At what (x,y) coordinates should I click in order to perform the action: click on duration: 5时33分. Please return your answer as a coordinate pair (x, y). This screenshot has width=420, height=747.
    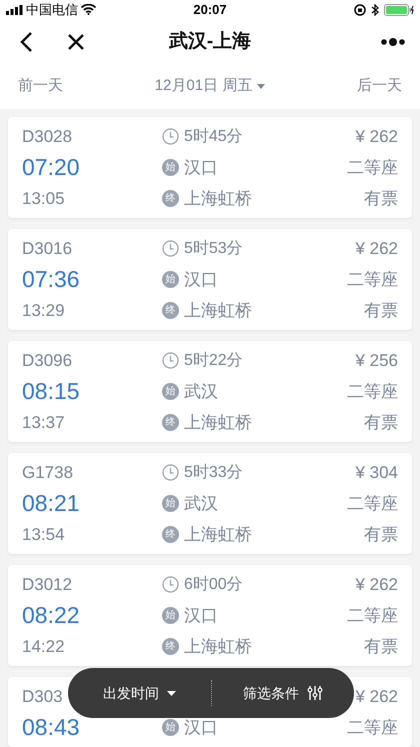
    Looking at the image, I should click on (213, 472).